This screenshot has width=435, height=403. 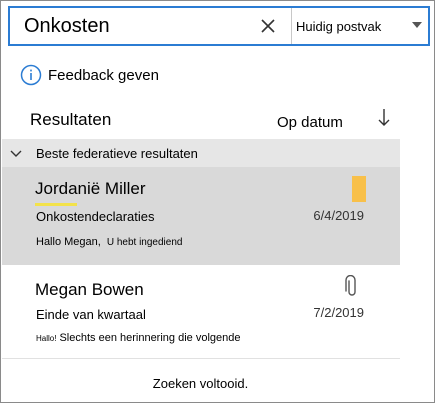 What do you see at coordinates (310, 122) in the screenshot?
I see `sort-by-date-button: Op datum` at bounding box center [310, 122].